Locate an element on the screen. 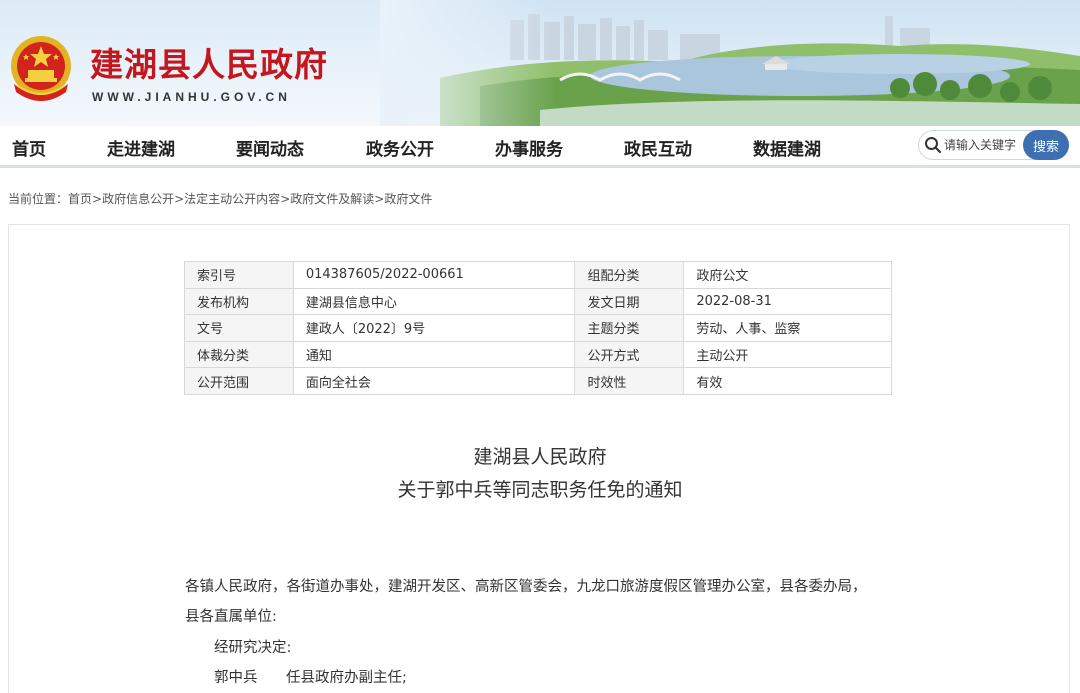 The image size is (1080, 693). meta-value: 建政人〔2022〕9号 is located at coordinates (434, 328).